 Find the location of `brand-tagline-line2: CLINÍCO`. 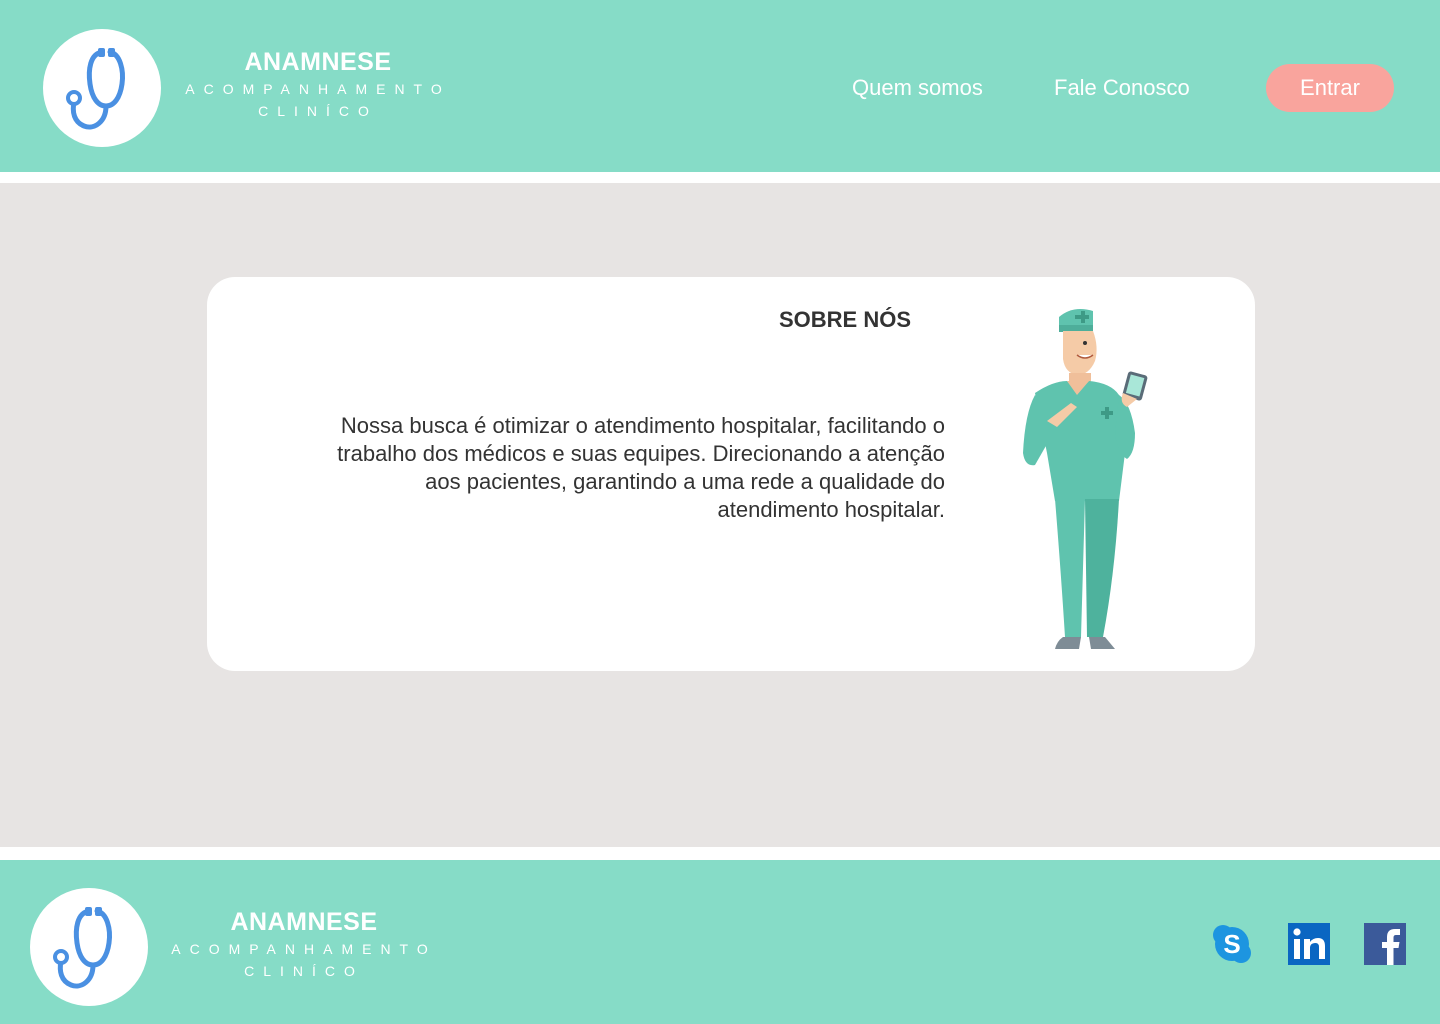

brand-tagline-line2: CLINÍCO is located at coordinates (318, 111).